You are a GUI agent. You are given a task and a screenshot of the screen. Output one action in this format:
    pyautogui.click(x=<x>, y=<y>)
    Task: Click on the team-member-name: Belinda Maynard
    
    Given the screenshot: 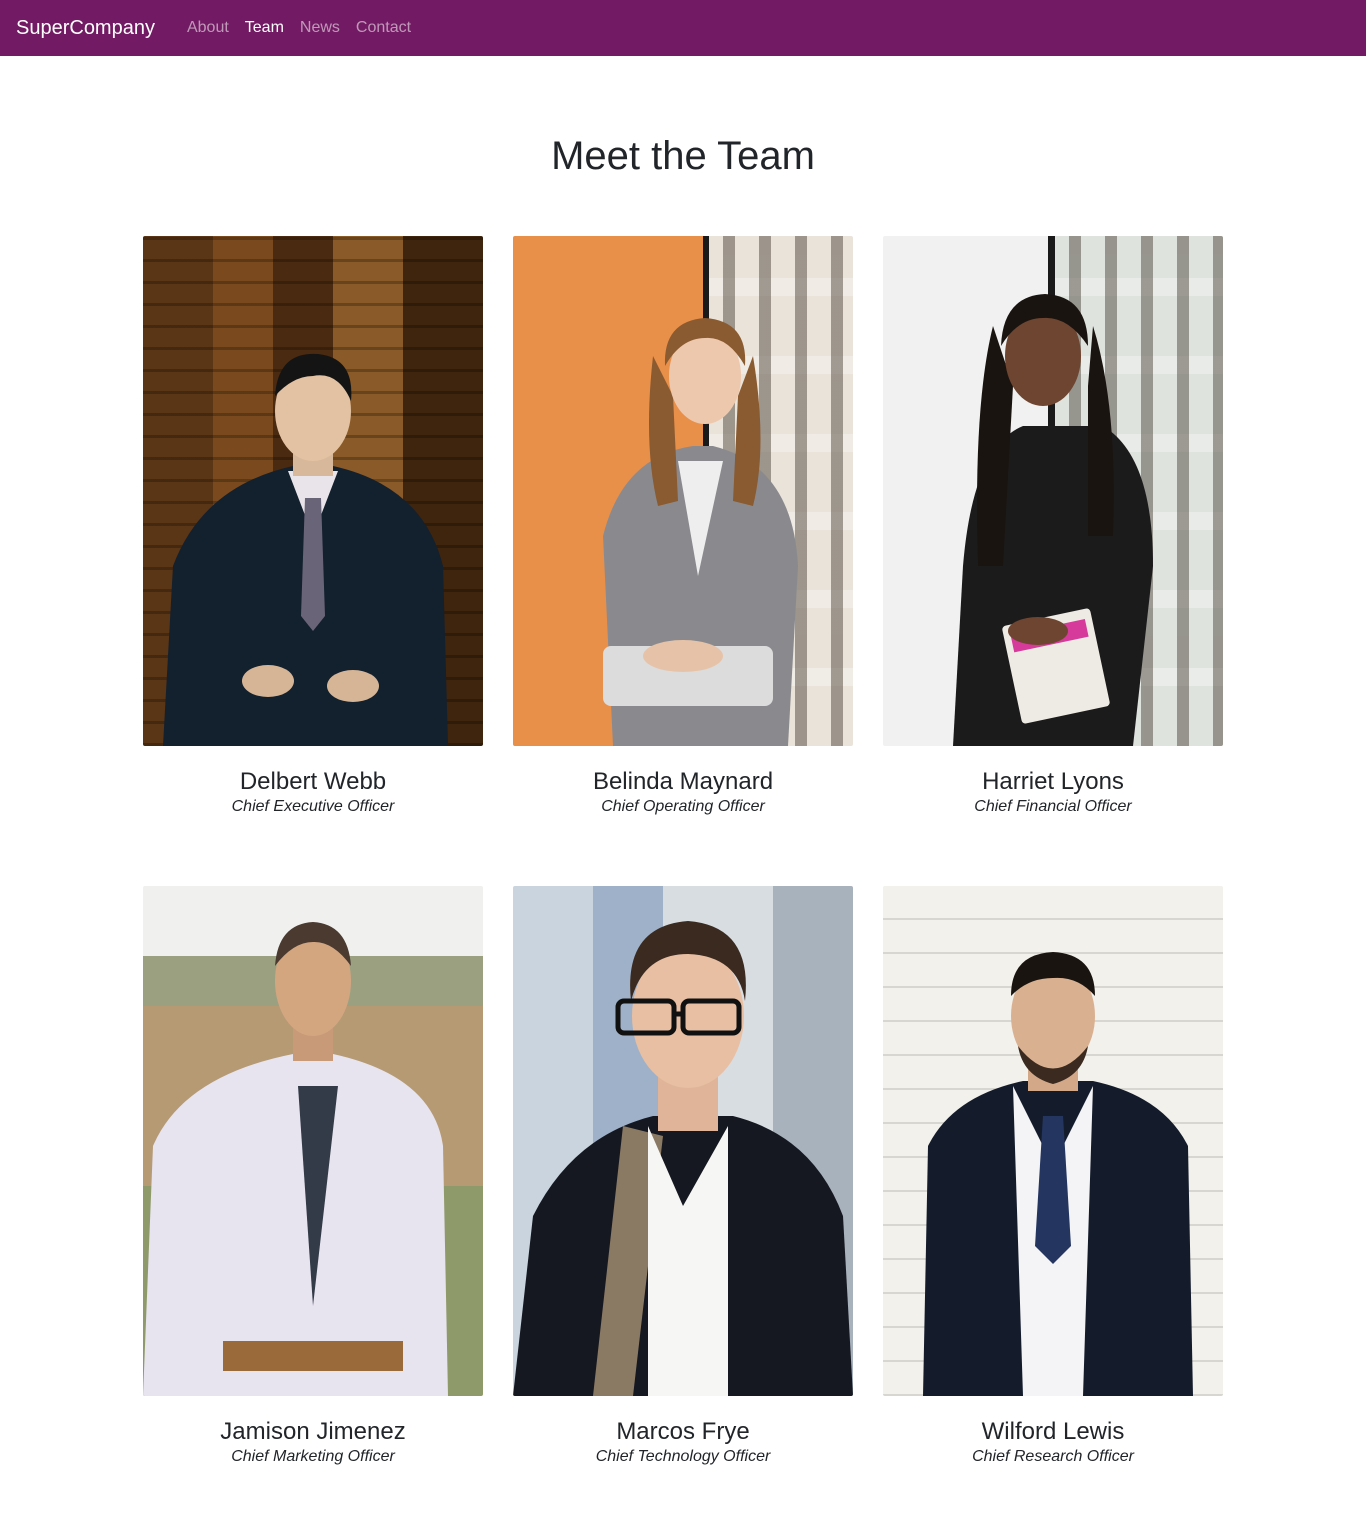 What is the action you would take?
    pyautogui.click(x=683, y=781)
    